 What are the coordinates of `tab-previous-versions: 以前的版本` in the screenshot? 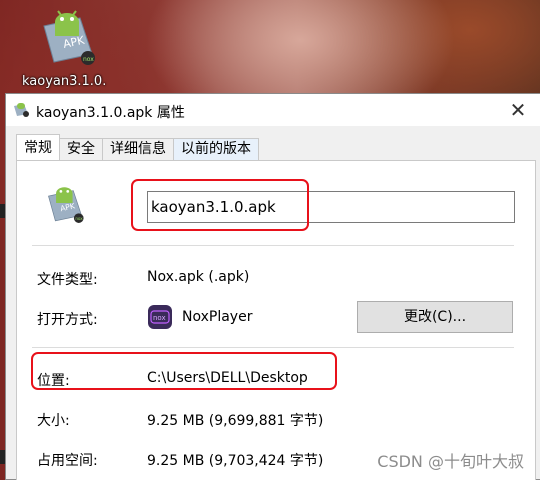 It's located at (216, 149).